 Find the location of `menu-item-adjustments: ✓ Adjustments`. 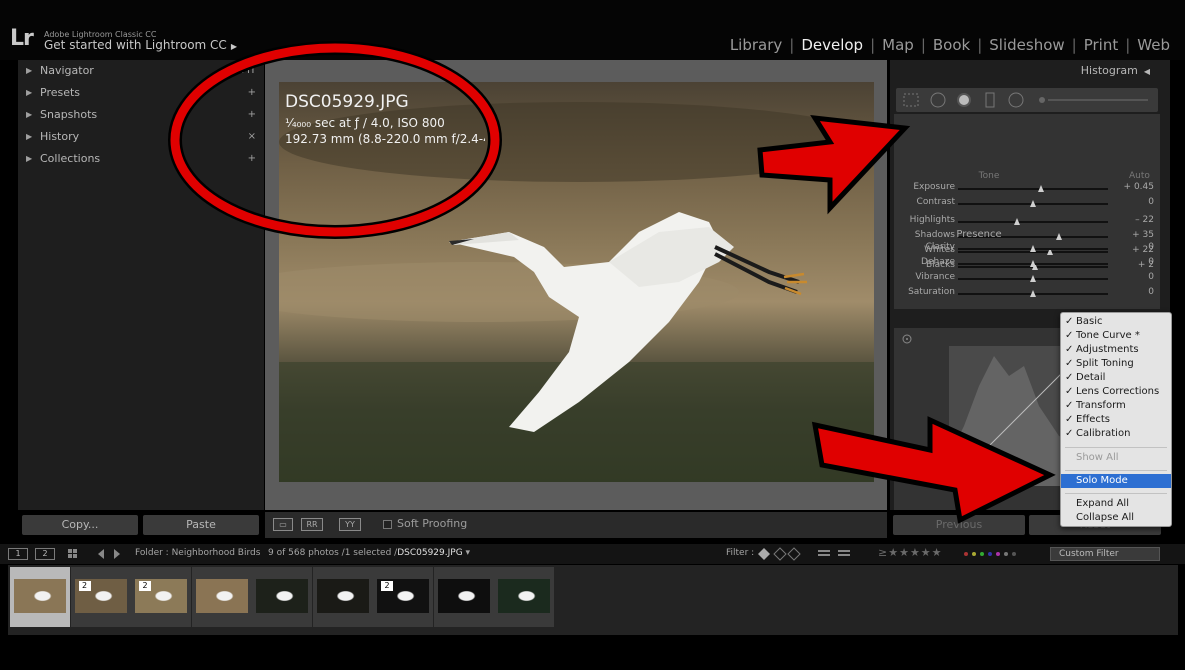

menu-item-adjustments: ✓ Adjustments is located at coordinates (1116, 350).